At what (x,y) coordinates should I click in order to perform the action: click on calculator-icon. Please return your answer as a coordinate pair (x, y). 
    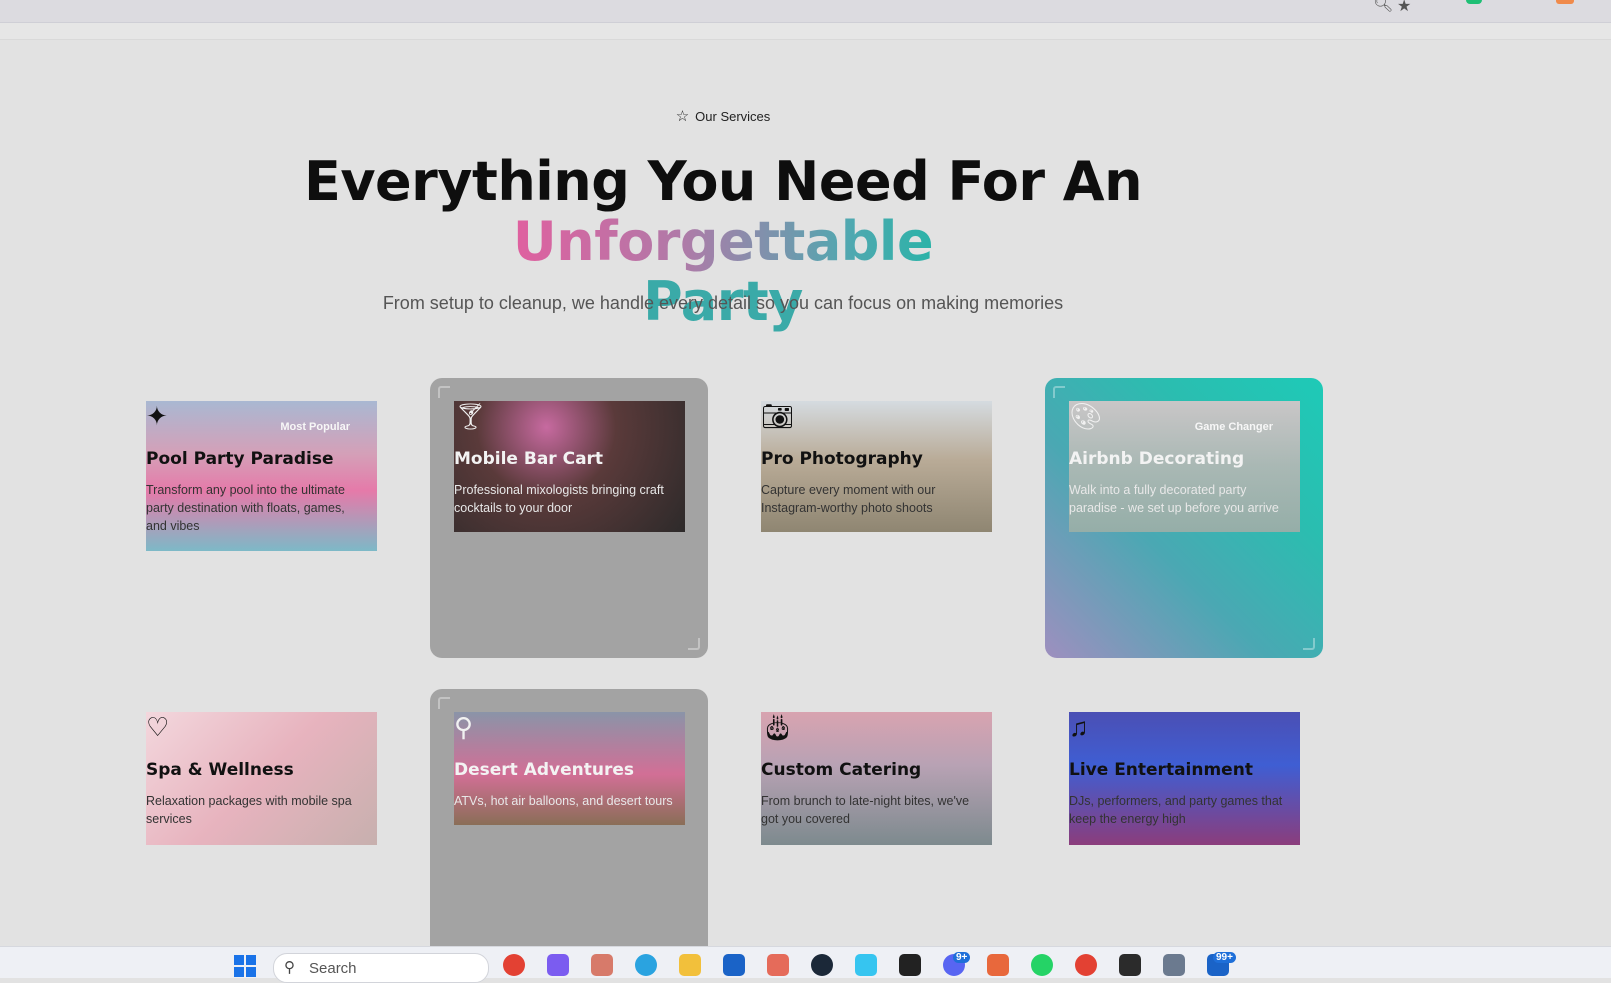
    Looking at the image, I should click on (1174, 965).